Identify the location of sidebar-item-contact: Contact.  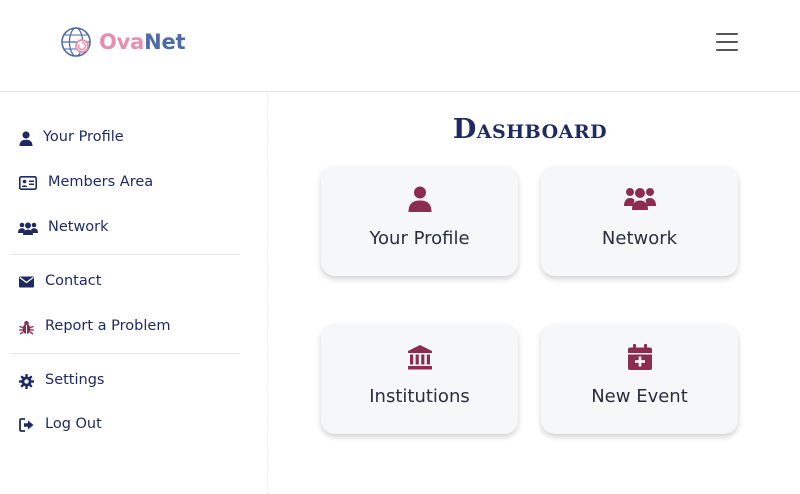
(125, 282).